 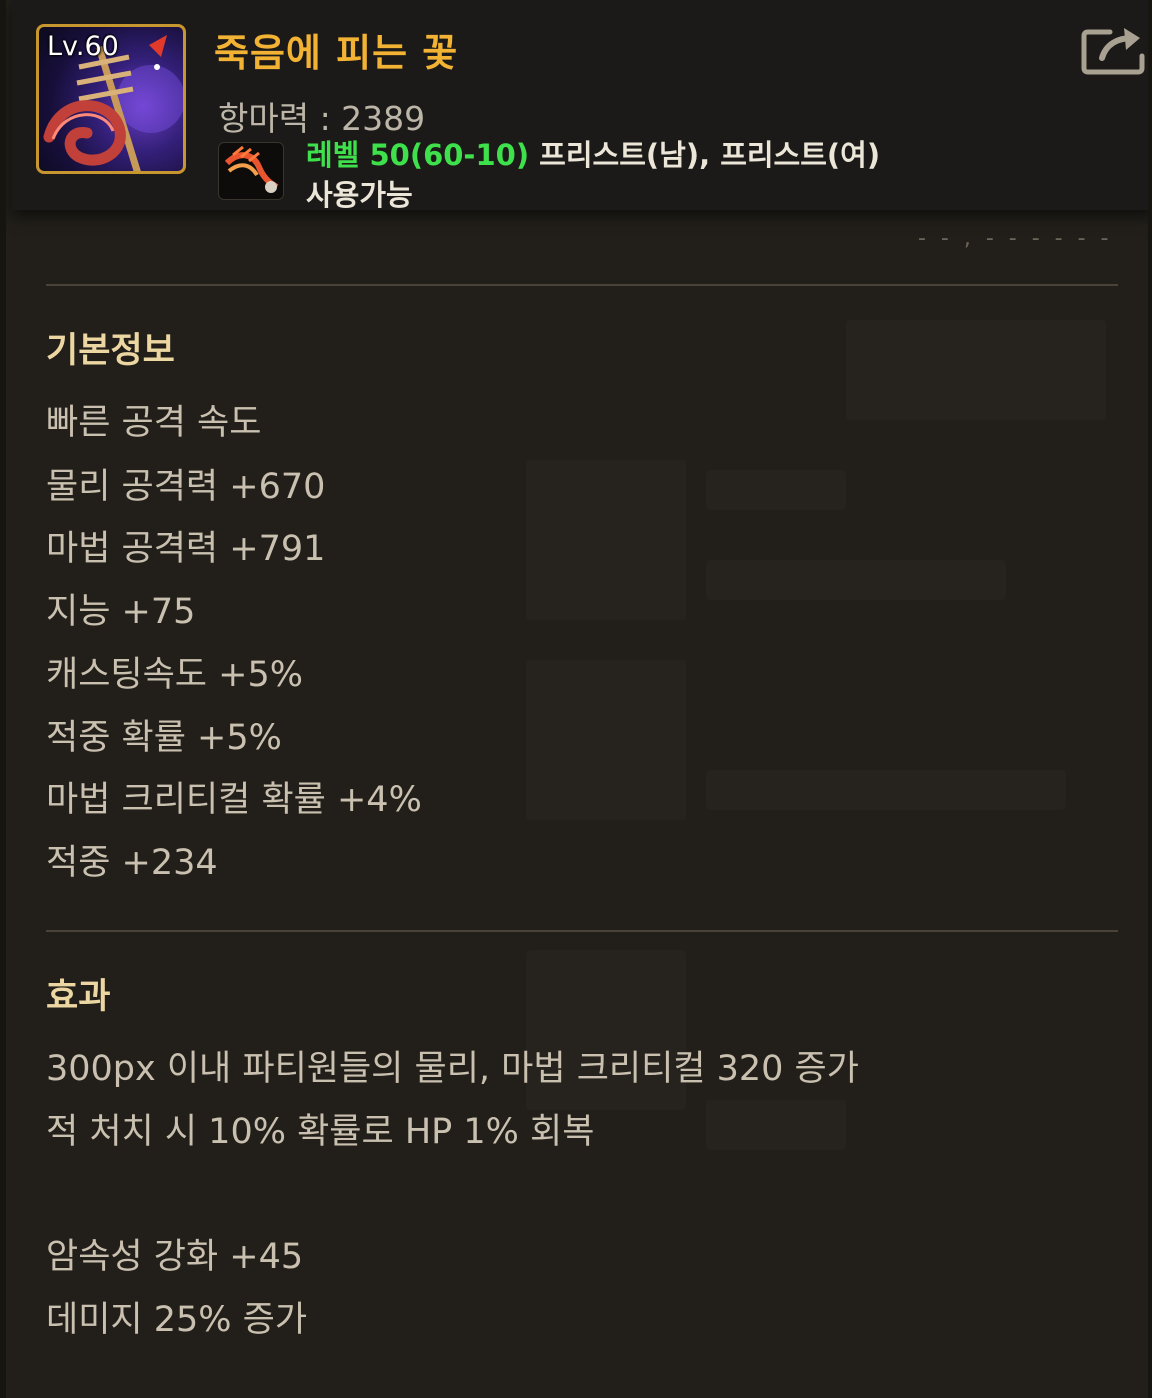 What do you see at coordinates (83, 46) in the screenshot?
I see `item-level-badge: Lv.60` at bounding box center [83, 46].